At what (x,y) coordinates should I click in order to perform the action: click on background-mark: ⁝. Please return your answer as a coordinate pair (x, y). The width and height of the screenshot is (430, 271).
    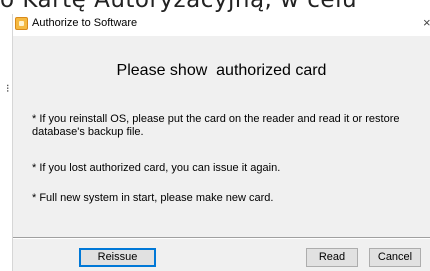
    Looking at the image, I should click on (8, 89).